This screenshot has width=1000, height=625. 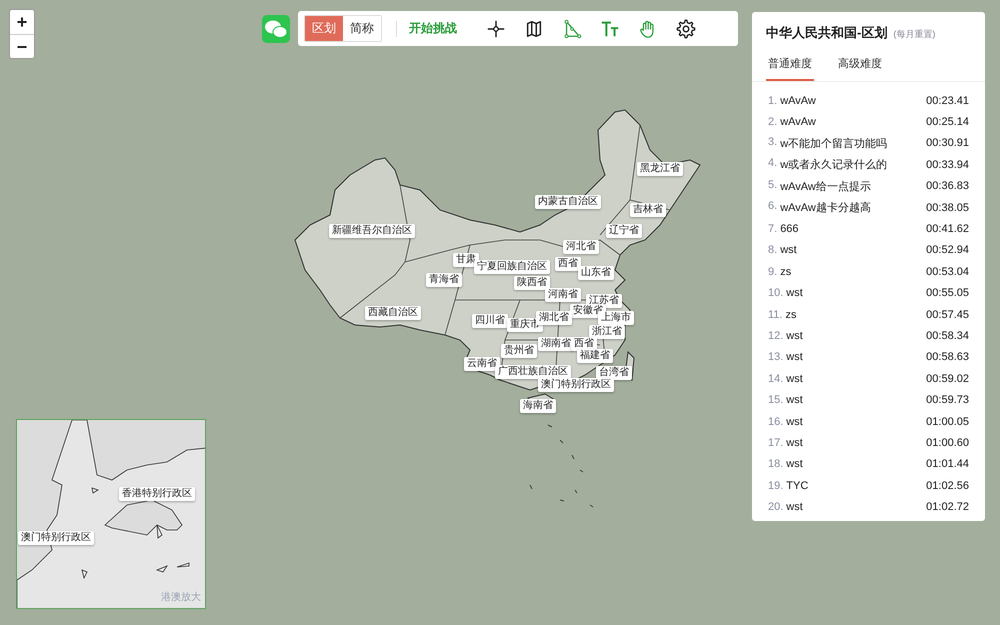 What do you see at coordinates (776, 507) in the screenshot?
I see `rank-number: 20.` at bounding box center [776, 507].